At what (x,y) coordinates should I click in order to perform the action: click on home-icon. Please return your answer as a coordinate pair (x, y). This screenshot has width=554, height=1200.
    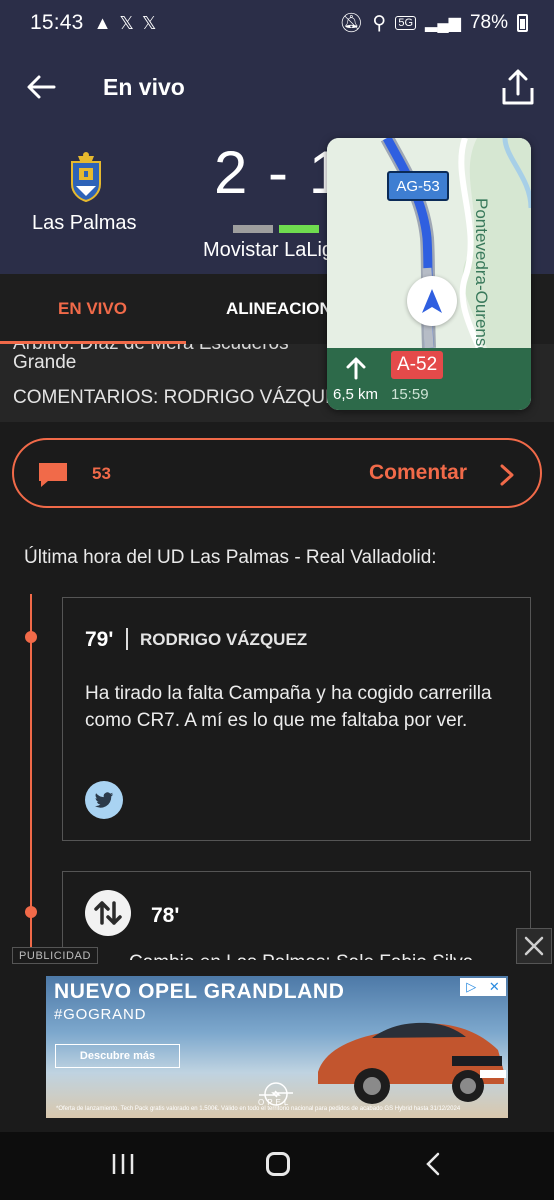
    Looking at the image, I should click on (278, 1164).